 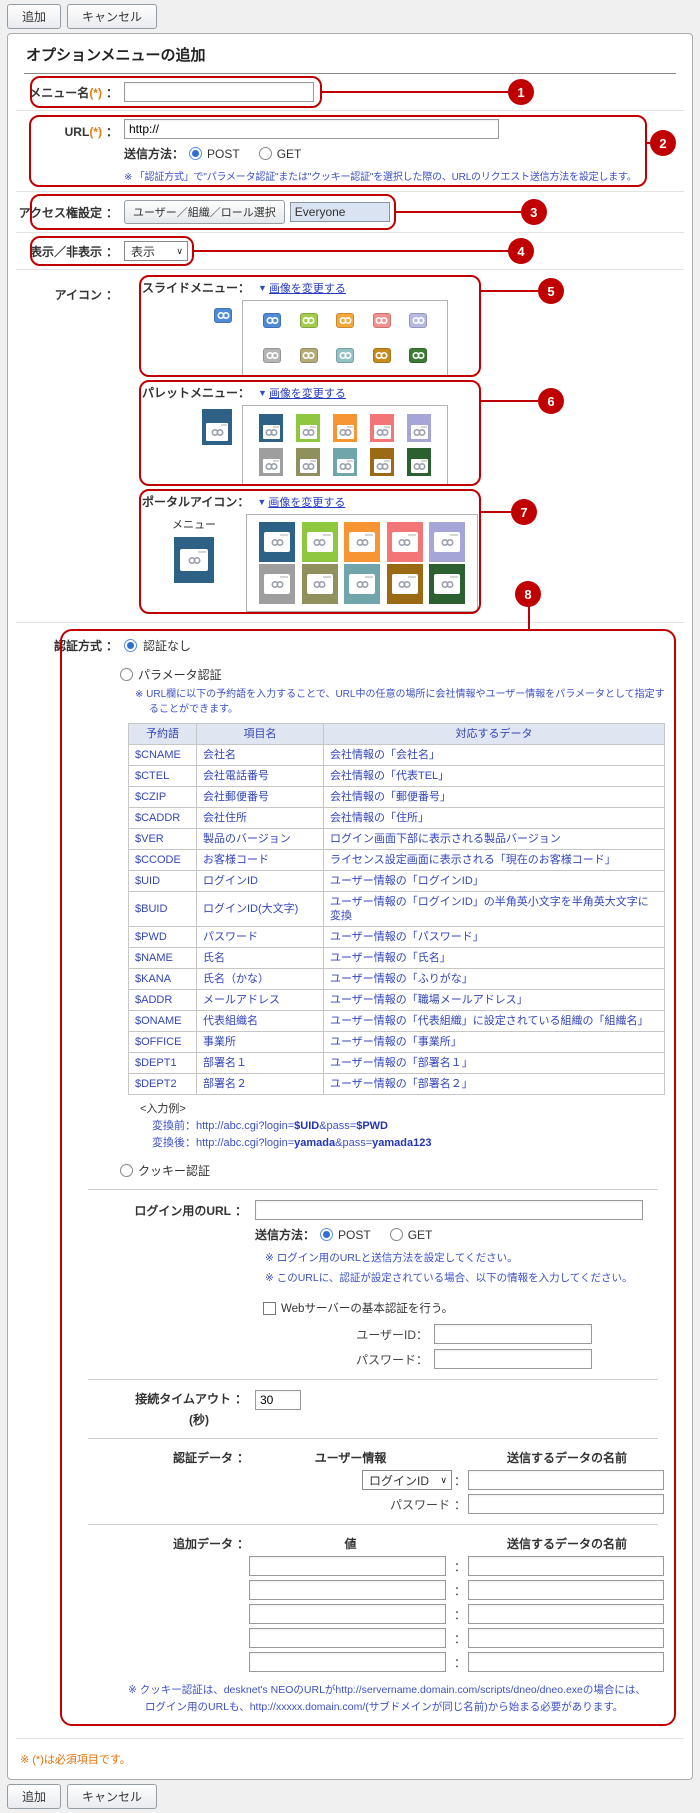 I want to click on palette-change-image-link: 画像を変更する, so click(x=307, y=393).